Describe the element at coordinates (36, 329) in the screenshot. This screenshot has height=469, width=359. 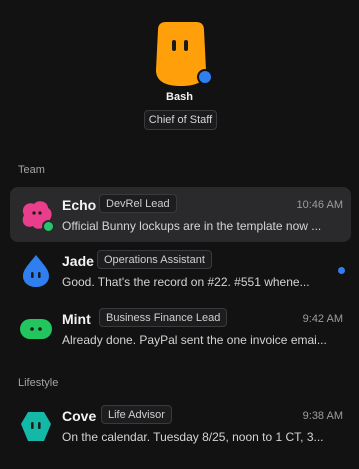
I see `mint-mascot-icon` at that location.